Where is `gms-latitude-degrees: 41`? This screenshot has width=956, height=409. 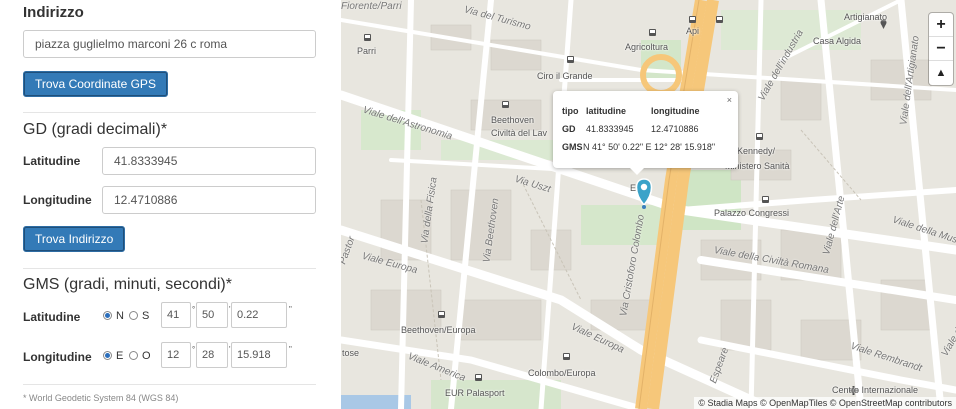 gms-latitude-degrees: 41 is located at coordinates (176, 315).